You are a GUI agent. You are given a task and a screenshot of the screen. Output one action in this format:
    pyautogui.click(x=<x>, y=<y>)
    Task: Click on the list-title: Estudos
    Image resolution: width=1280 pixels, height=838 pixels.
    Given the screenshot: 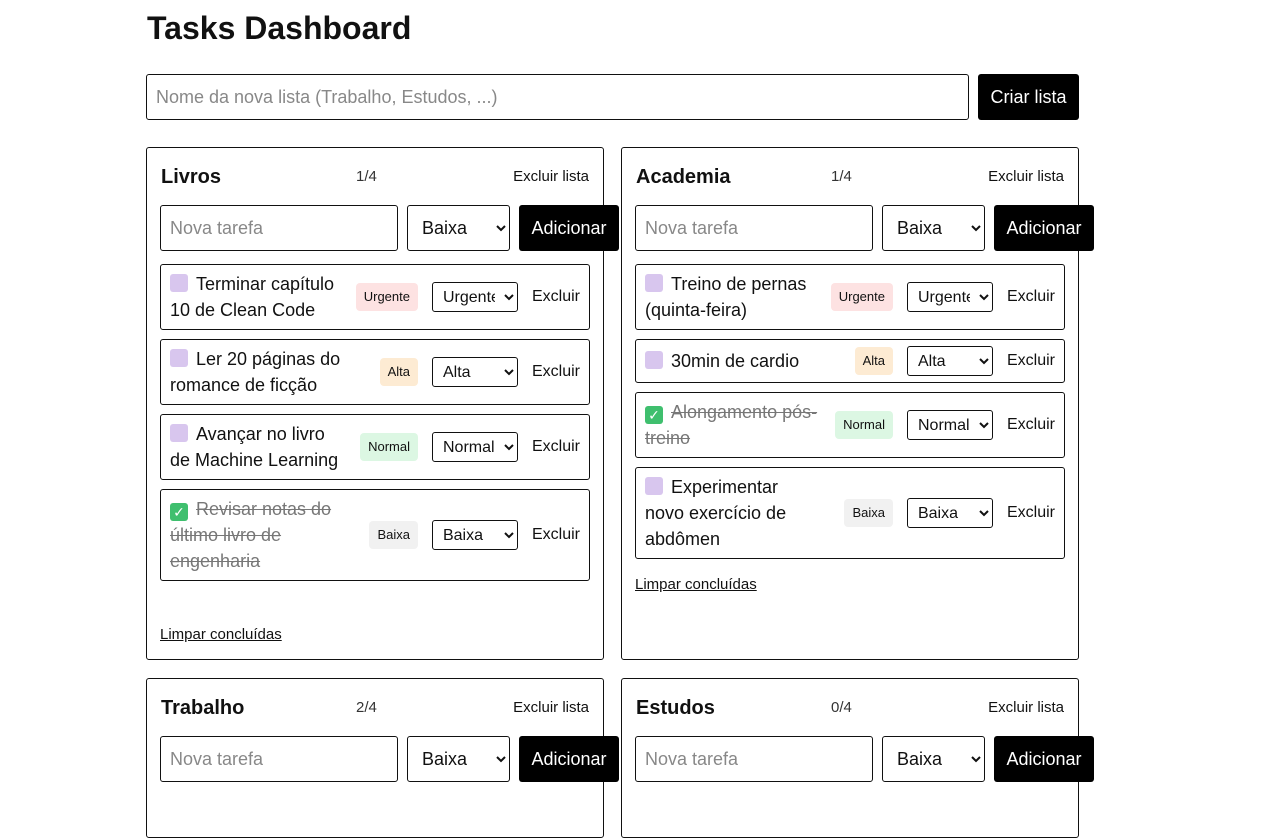 What is the action you would take?
    pyautogui.click(x=675, y=708)
    